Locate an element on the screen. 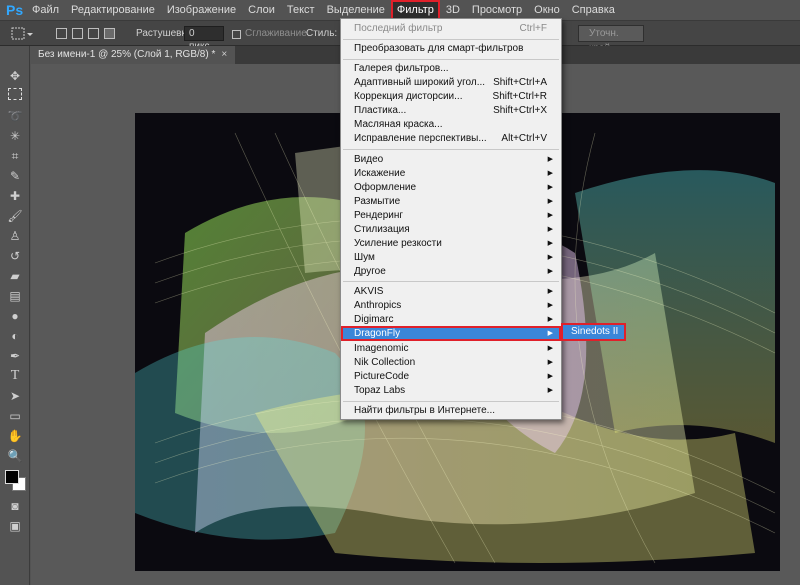 Image resolution: width=800 pixels, height=585 pixels. menu-select: Выделение is located at coordinates (356, 10).